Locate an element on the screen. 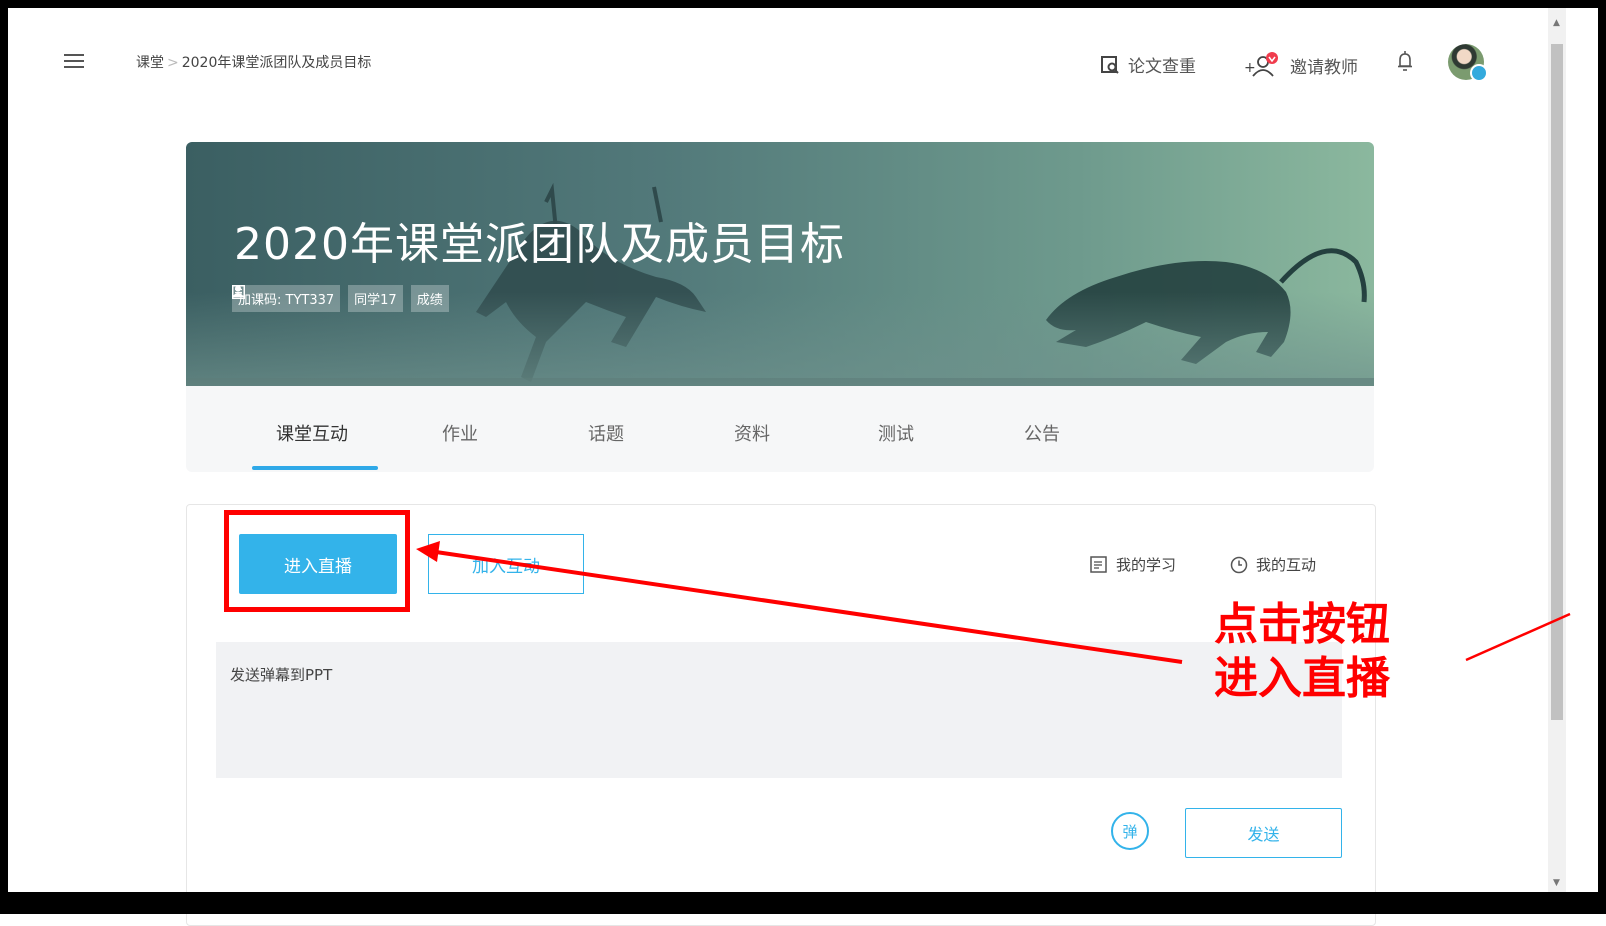 This screenshot has width=1606, height=926. add-user-icon: + is located at coordinates (1261, 64).